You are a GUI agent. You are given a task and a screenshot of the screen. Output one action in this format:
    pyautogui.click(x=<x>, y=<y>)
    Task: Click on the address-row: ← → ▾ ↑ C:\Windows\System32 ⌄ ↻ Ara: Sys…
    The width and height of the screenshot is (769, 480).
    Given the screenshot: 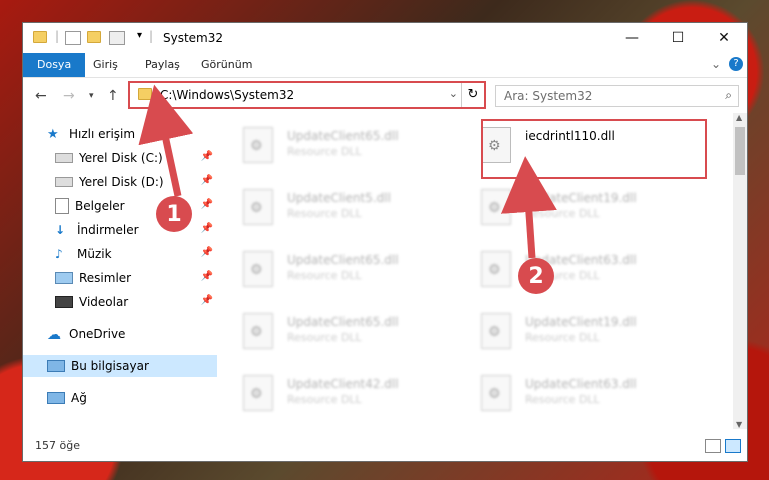 What is the action you would take?
    pyautogui.click(x=385, y=96)
    